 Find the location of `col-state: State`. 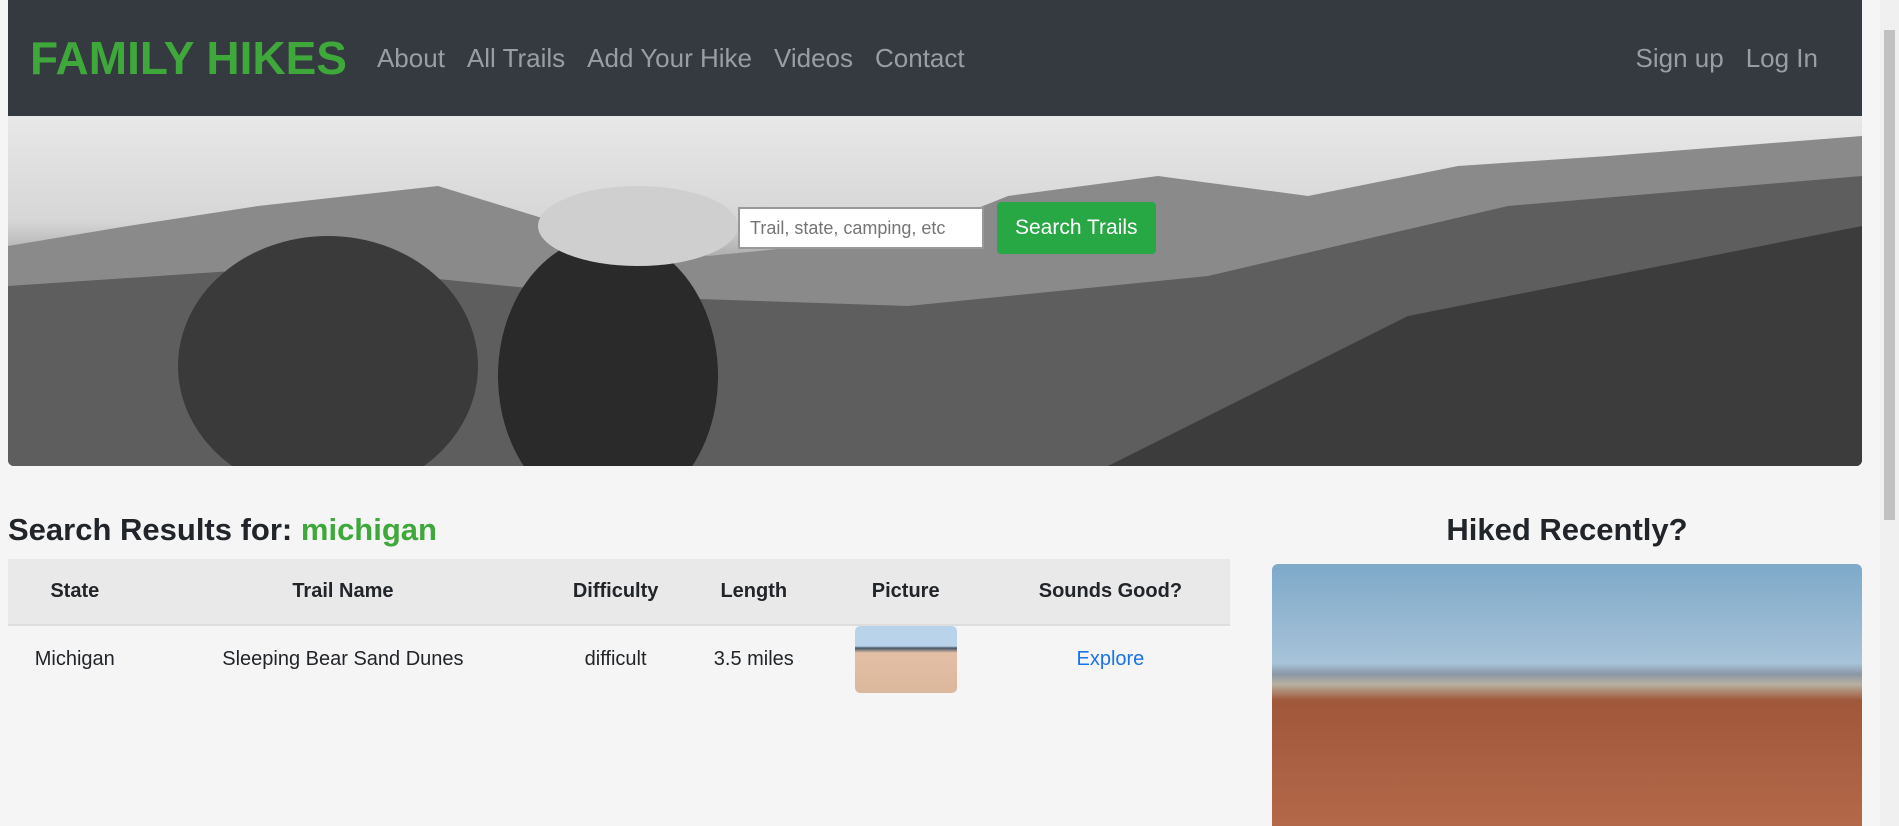

col-state: State is located at coordinates (75, 592).